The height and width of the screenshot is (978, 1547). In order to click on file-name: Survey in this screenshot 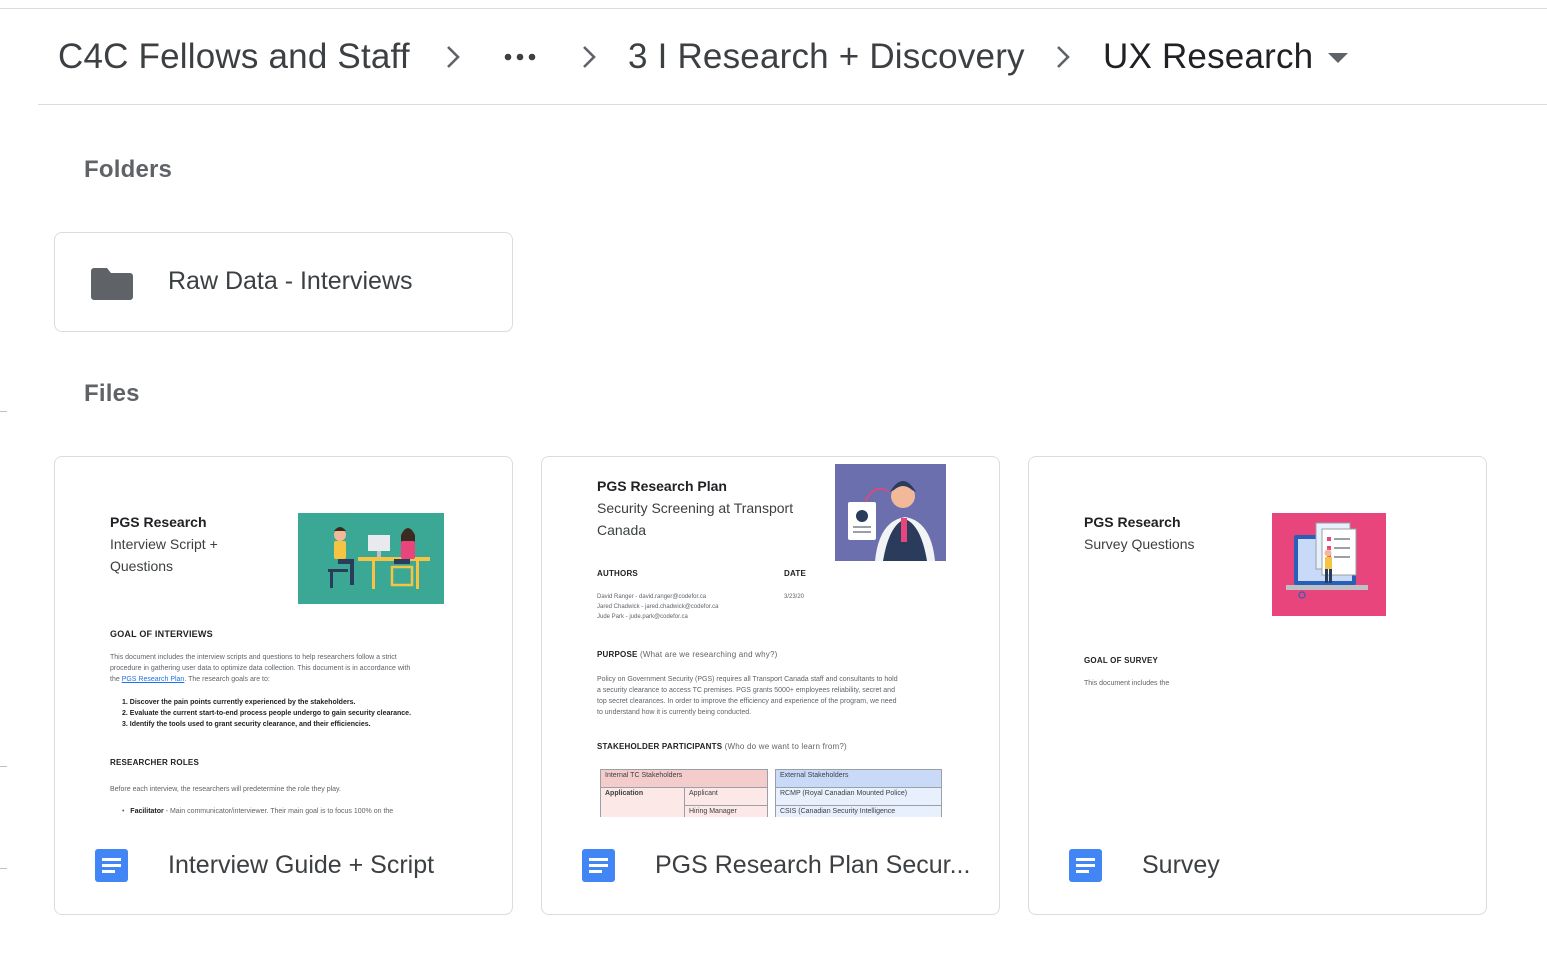, I will do `click(1181, 865)`.